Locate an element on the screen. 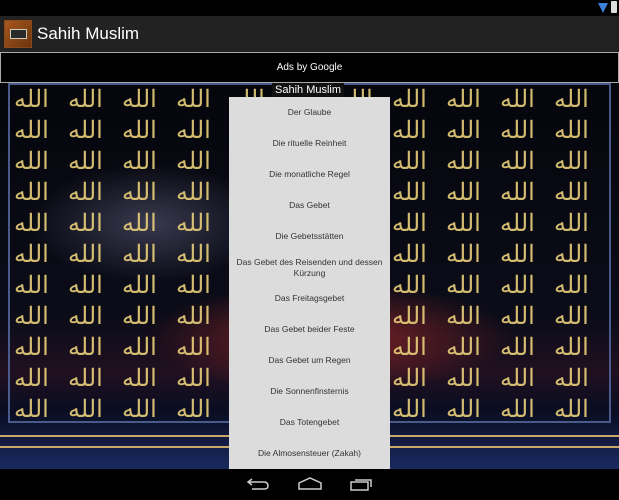 The image size is (619, 500). home-icon is located at coordinates (310, 484).